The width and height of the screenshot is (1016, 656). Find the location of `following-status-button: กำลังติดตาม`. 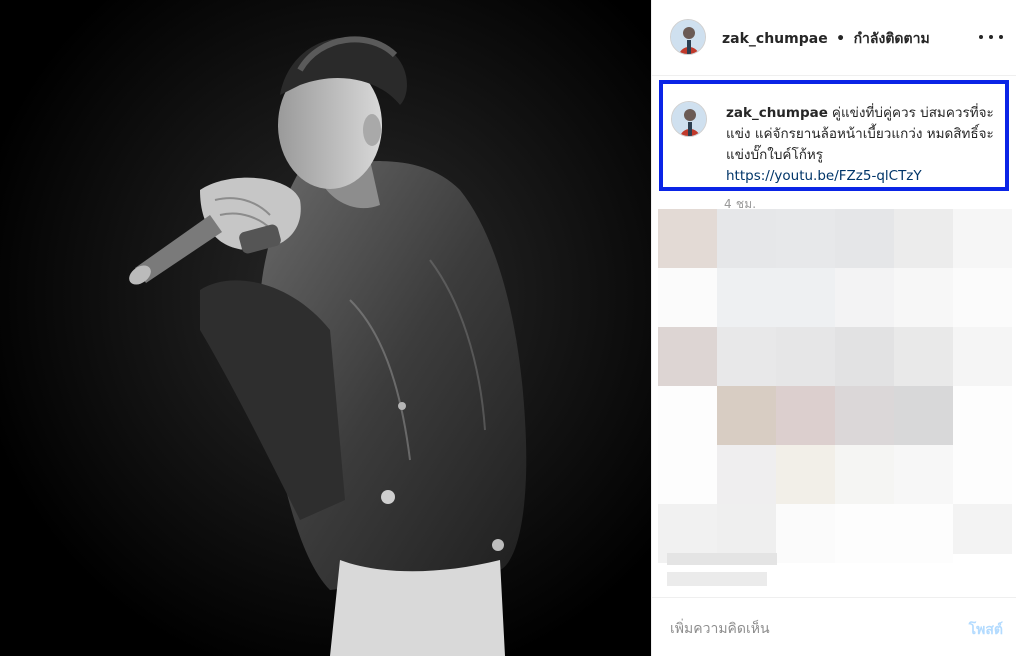

following-status-button: กำลังติดตาม is located at coordinates (892, 39).